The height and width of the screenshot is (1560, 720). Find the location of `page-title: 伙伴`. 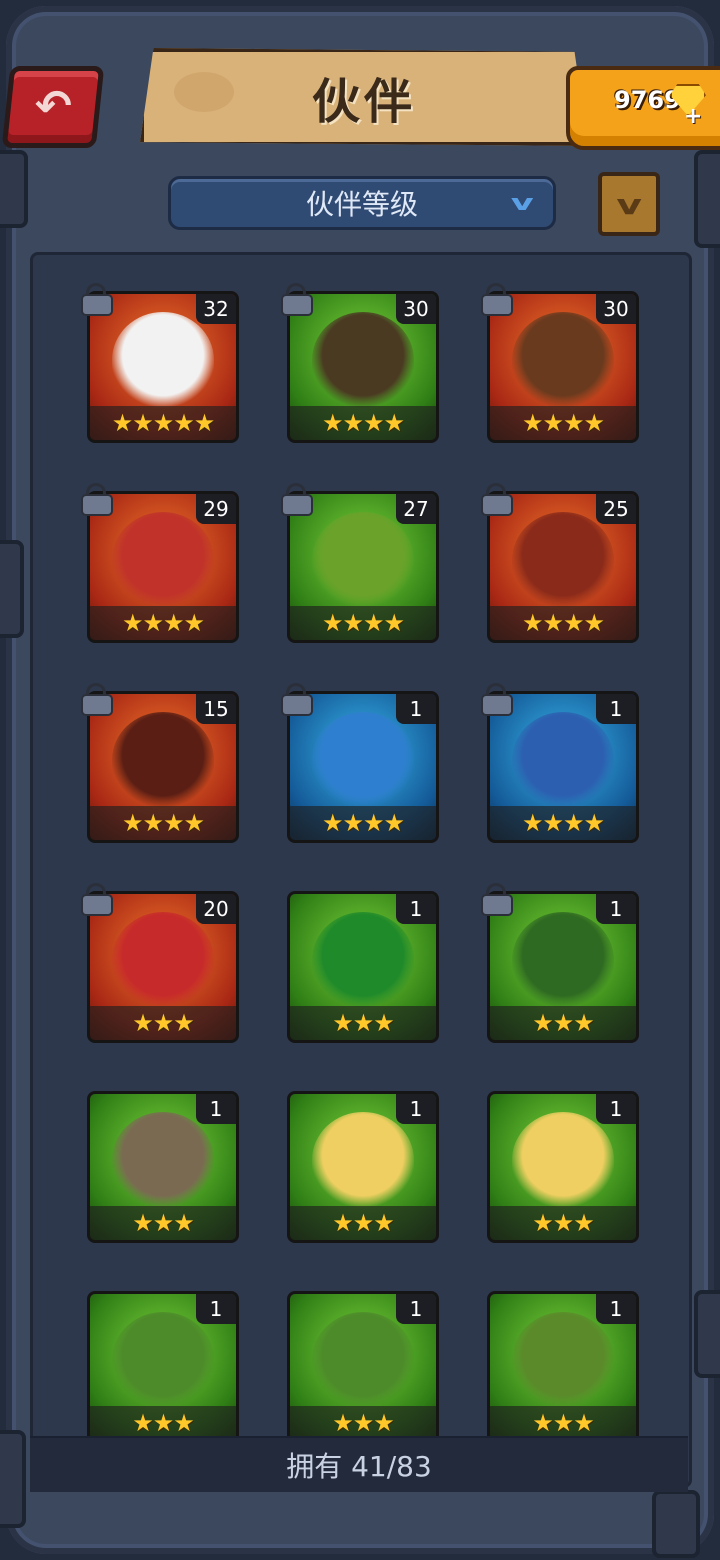

page-title: 伙伴 is located at coordinates (363, 102).